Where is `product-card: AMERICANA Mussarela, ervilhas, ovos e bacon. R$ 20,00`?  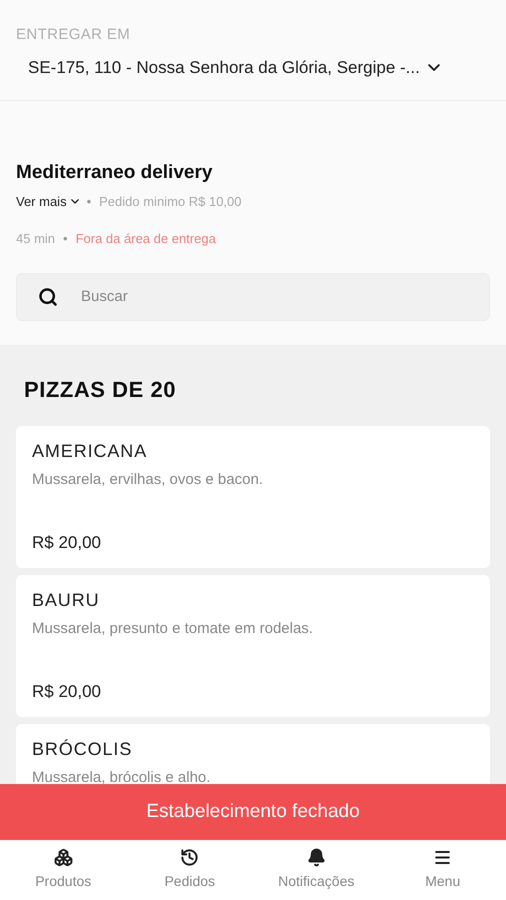 product-card: AMERICANA Mussarela, ervilhas, ovos e bacon. R$ 20,00 is located at coordinates (253, 497).